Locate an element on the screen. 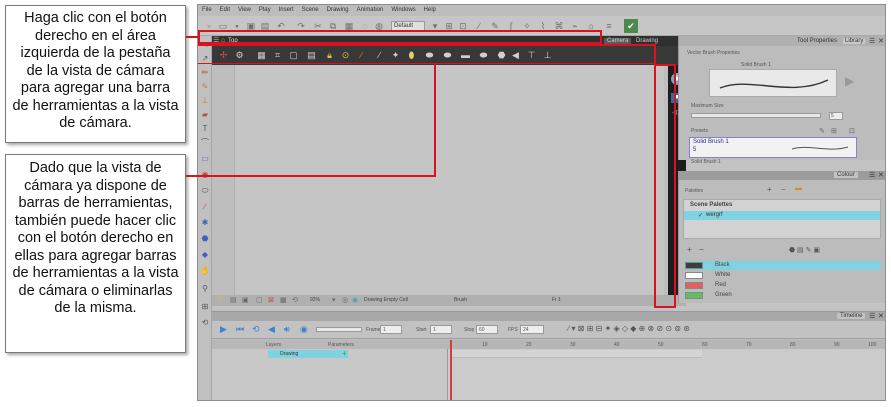 The image size is (891, 407). preset-export-icon: ⊡ is located at coordinates (852, 131).